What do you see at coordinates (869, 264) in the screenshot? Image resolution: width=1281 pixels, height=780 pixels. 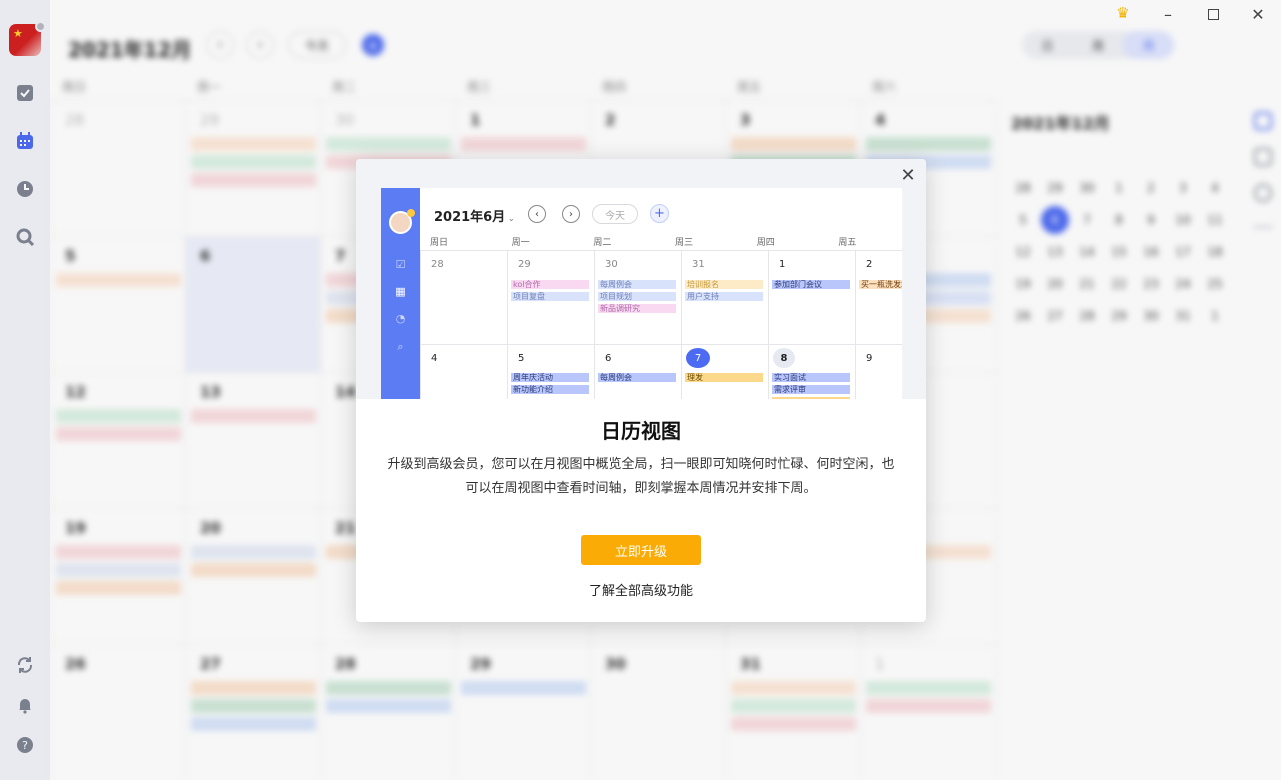 I see `preview-day-number: 2` at bounding box center [869, 264].